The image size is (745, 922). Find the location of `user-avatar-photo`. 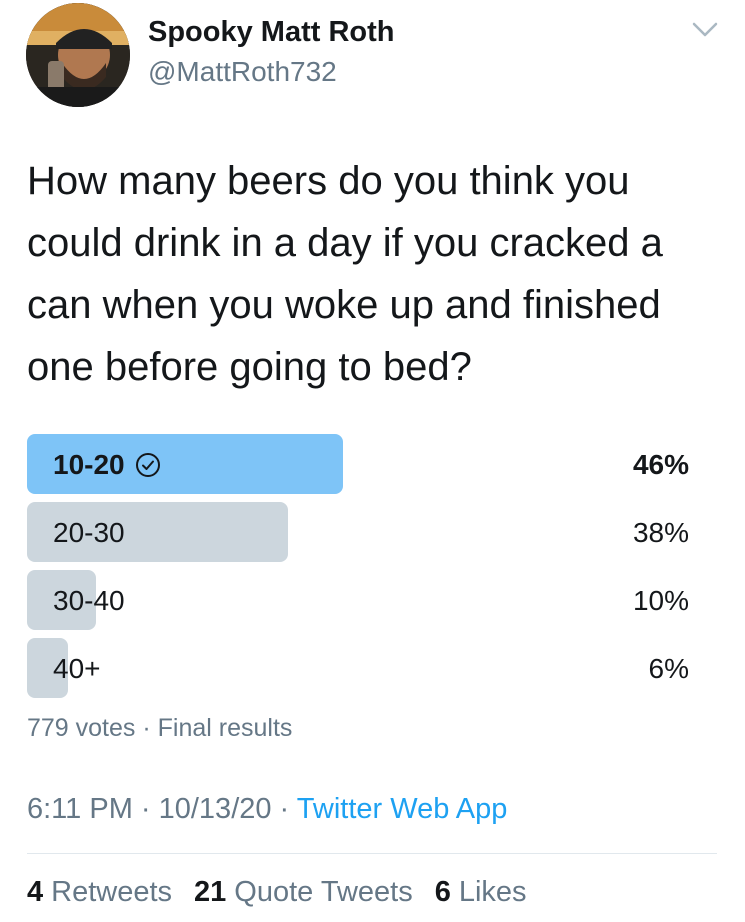

user-avatar-photo is located at coordinates (78, 55).